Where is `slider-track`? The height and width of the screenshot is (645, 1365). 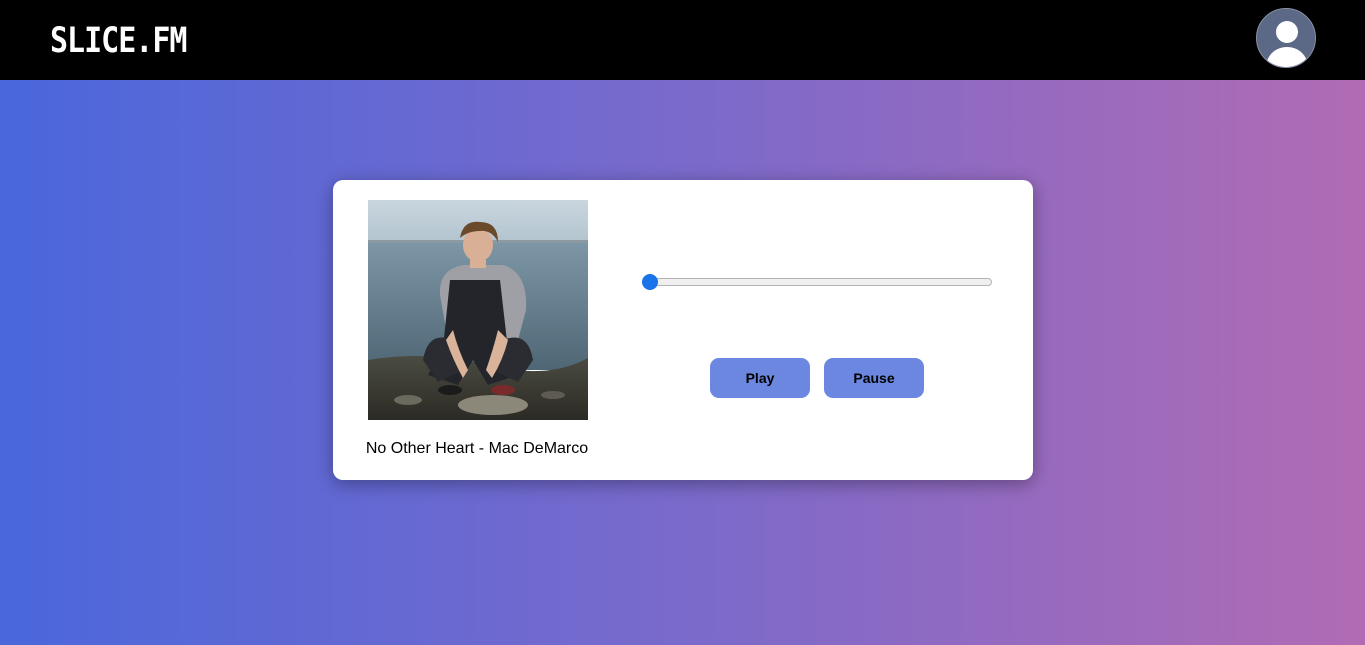
slider-track is located at coordinates (817, 282).